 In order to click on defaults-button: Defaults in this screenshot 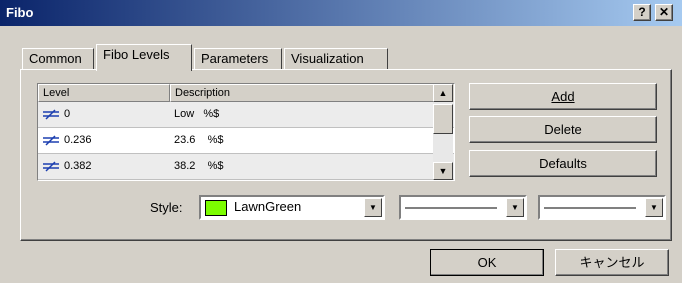, I will do `click(563, 163)`.